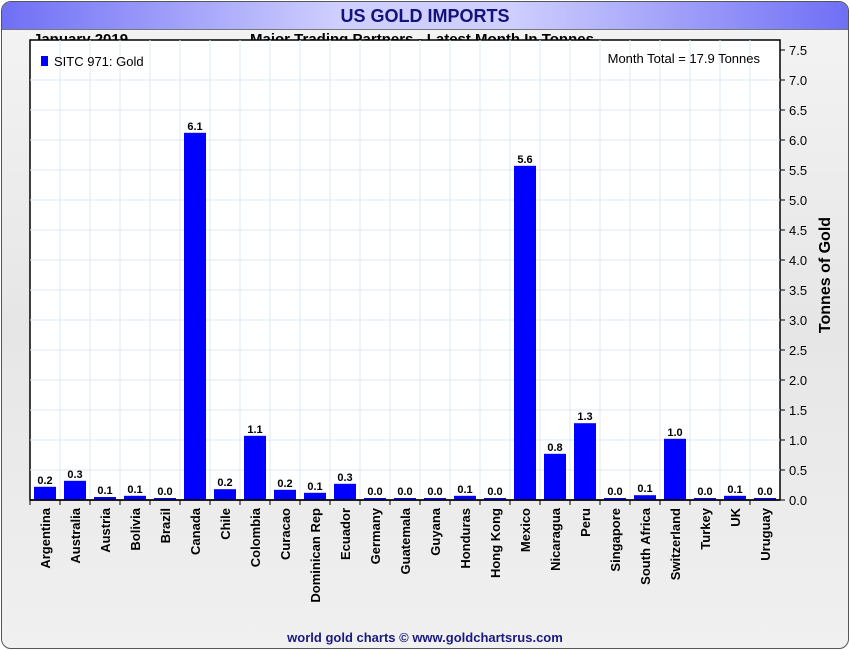  Describe the element at coordinates (315, 555) in the screenshot. I see `x-tick-label: Dominican Rep` at that location.